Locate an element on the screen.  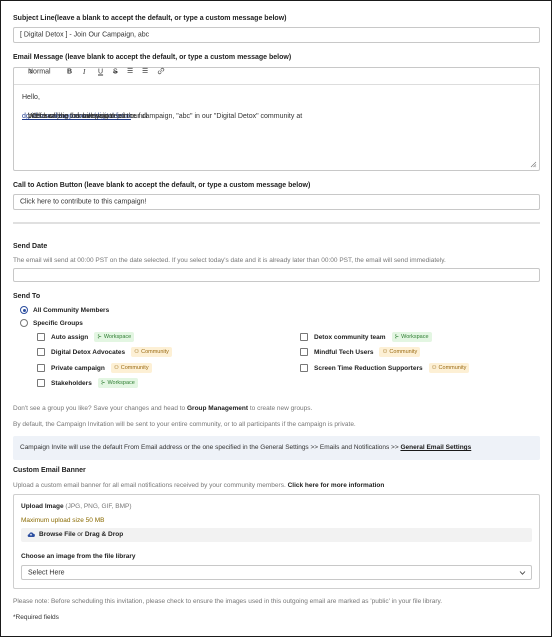
radio-all-label: All Community Members is located at coordinates (71, 310).